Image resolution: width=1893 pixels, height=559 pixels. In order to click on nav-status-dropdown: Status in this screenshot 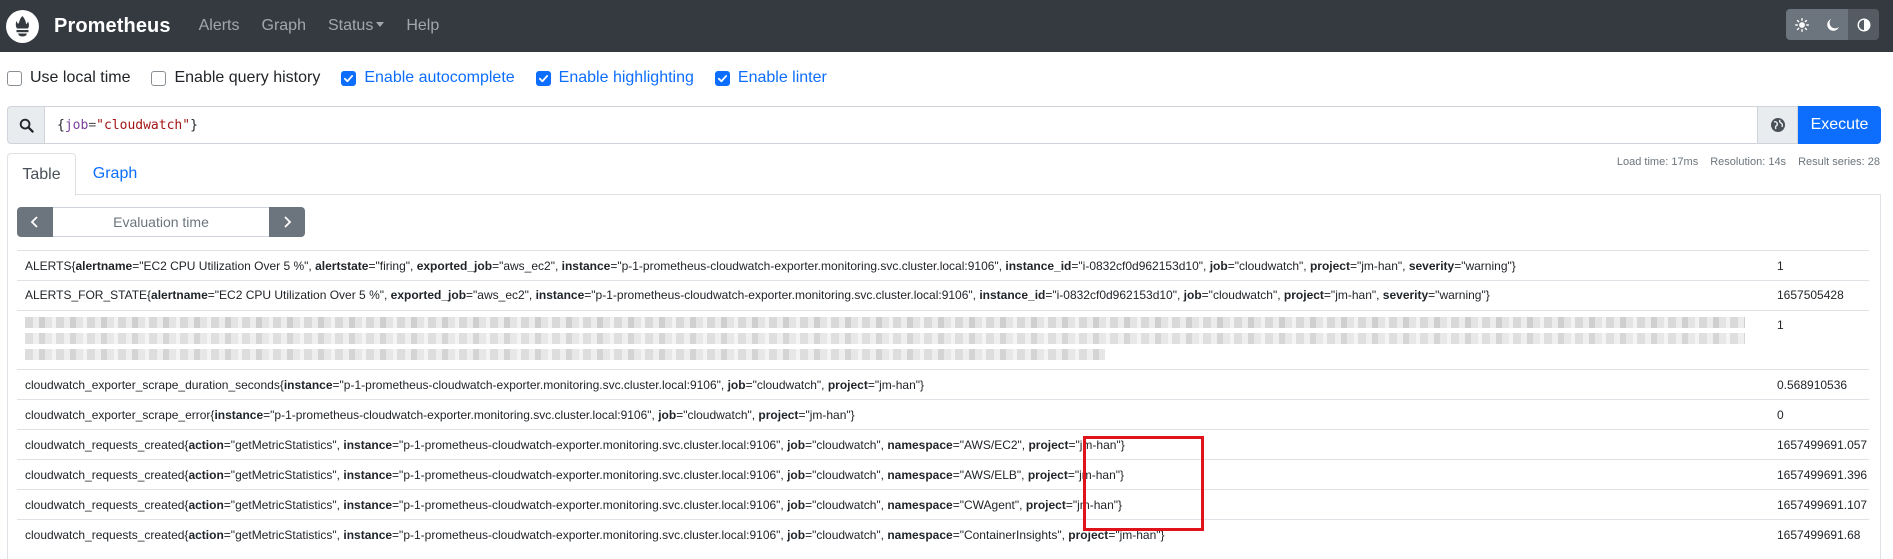, I will do `click(356, 26)`.